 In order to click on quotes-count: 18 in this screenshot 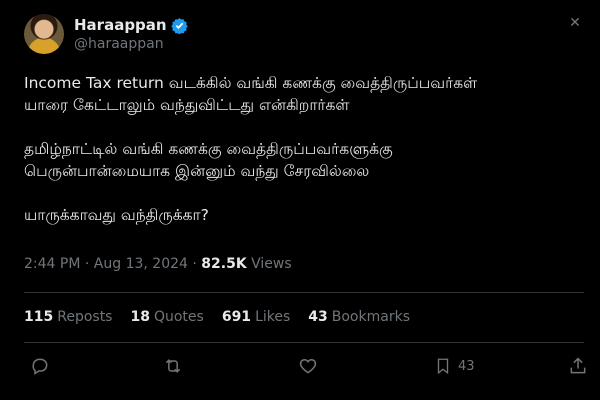, I will do `click(140, 317)`.